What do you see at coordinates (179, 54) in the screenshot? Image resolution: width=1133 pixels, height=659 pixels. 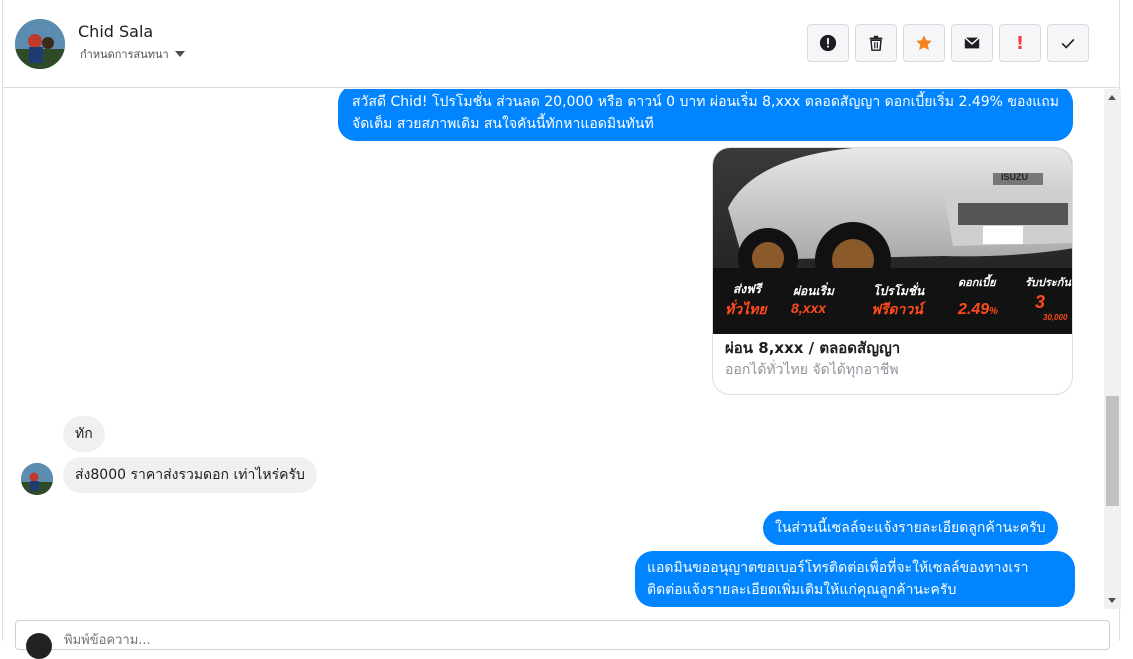 I see `caret-down-icon` at bounding box center [179, 54].